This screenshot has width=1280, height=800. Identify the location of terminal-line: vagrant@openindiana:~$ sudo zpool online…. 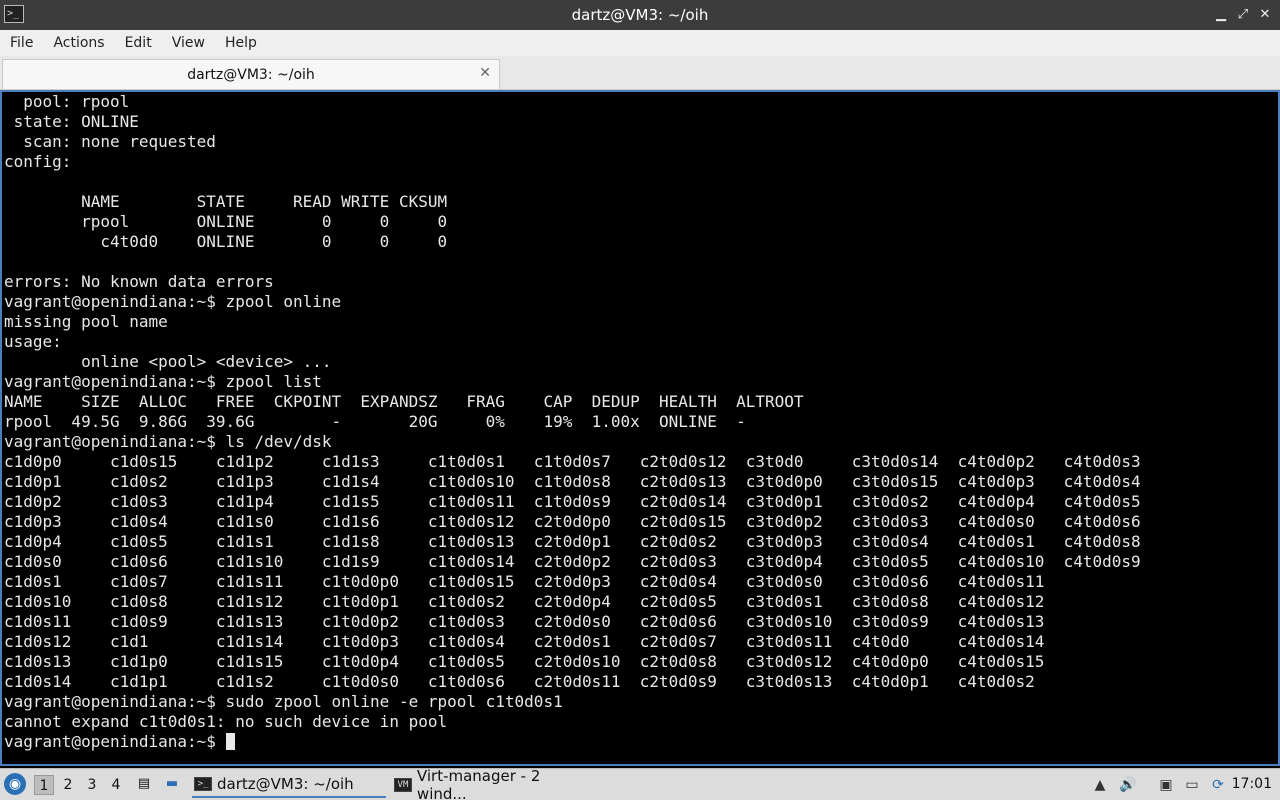
(283, 701).